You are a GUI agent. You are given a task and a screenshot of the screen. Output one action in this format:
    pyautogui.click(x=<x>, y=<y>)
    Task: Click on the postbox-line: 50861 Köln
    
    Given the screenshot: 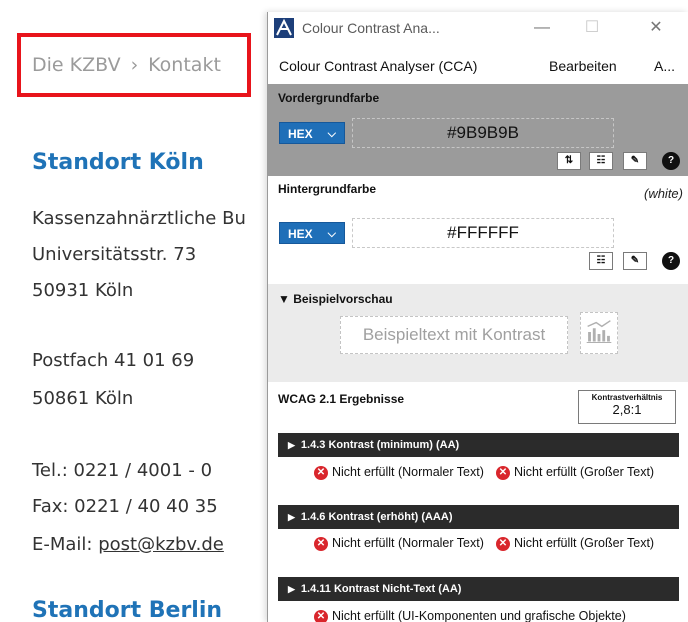 What is the action you would take?
    pyautogui.click(x=83, y=398)
    